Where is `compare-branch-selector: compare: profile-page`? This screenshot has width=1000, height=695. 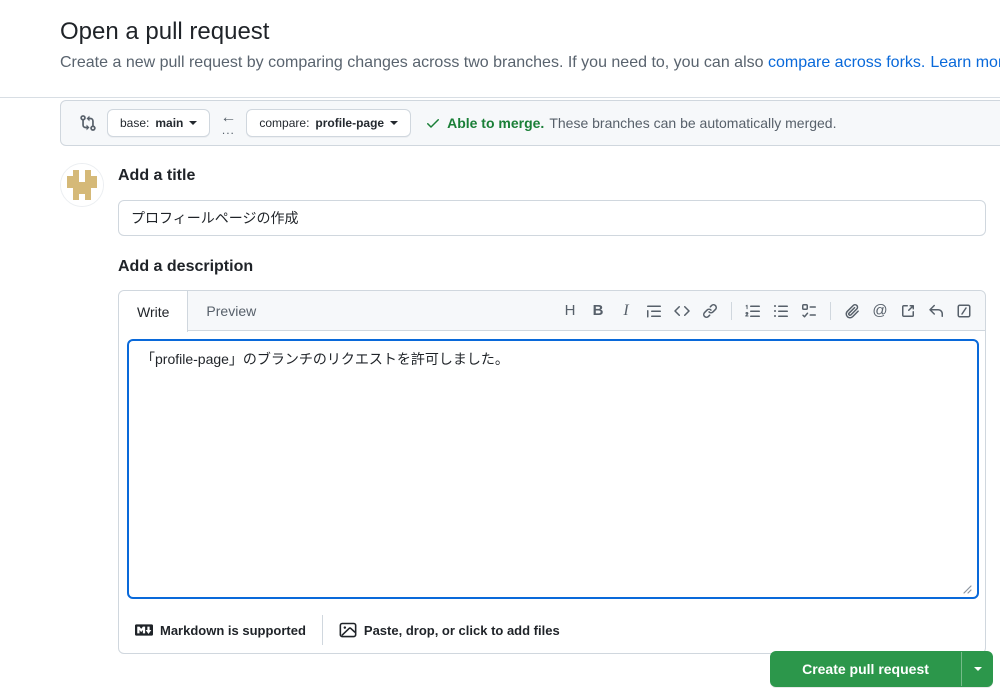
compare-branch-selector: compare: profile-page is located at coordinates (329, 123).